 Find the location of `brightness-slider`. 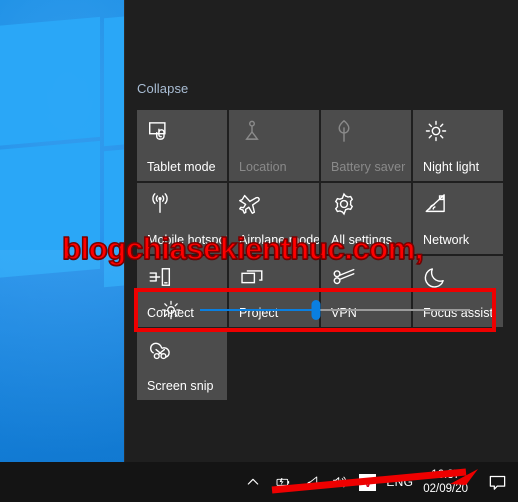

brightness-slider is located at coordinates (335, 310).